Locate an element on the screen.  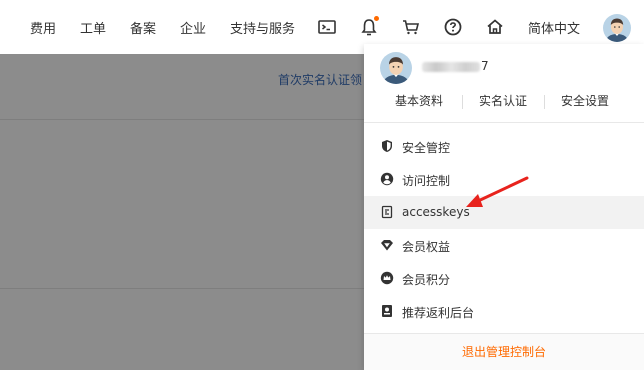
menu-label: 安全管控 is located at coordinates (426, 148).